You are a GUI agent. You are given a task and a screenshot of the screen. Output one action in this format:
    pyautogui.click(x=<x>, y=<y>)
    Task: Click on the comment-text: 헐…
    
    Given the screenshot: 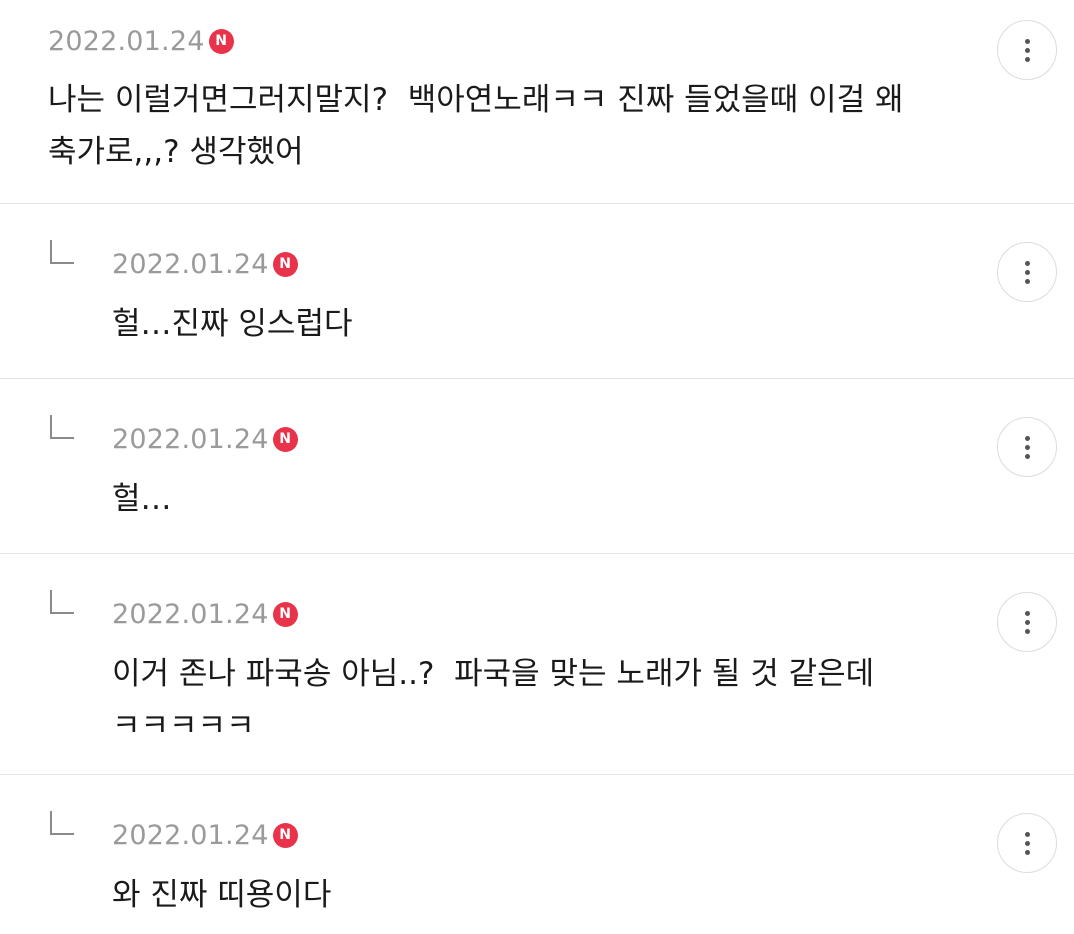 What is the action you would take?
    pyautogui.click(x=142, y=499)
    